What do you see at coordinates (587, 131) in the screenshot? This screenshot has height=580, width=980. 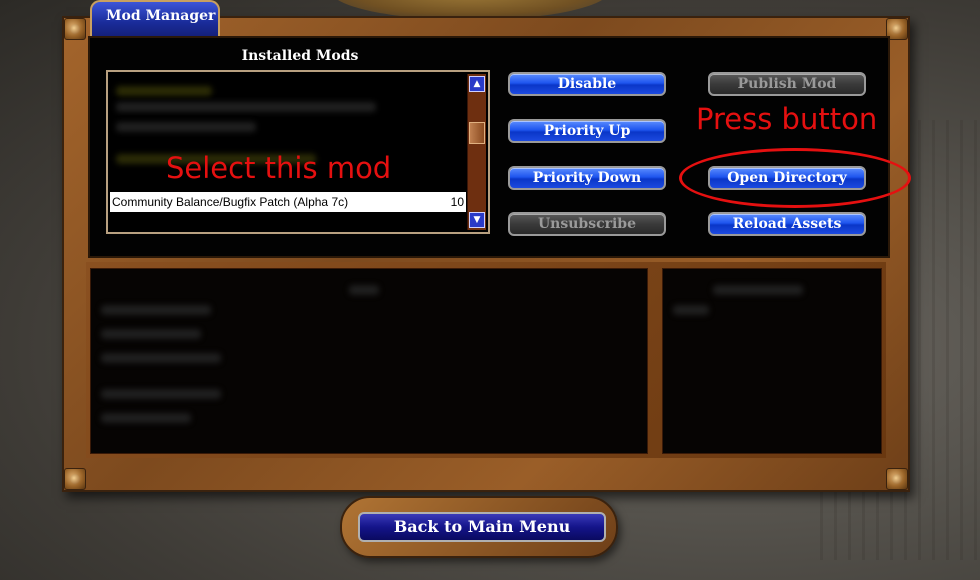 I see `priority-up-button: Priority Up` at bounding box center [587, 131].